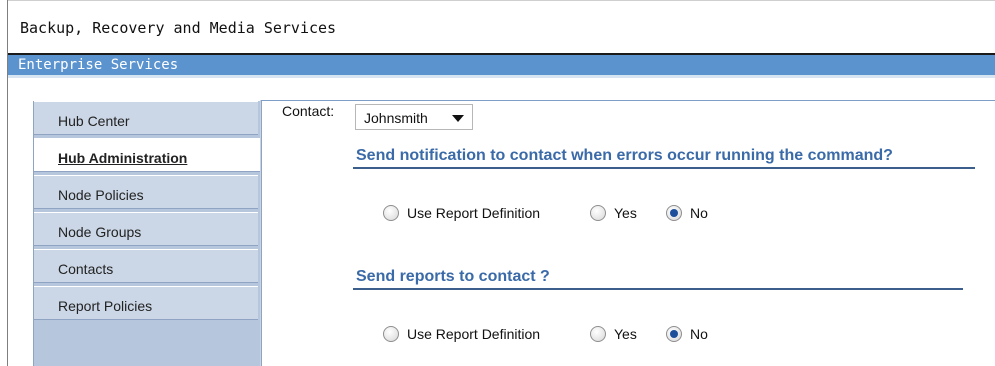  Describe the element at coordinates (146, 229) in the screenshot. I see `sidebar-item-node-groups: Node Groups` at that location.